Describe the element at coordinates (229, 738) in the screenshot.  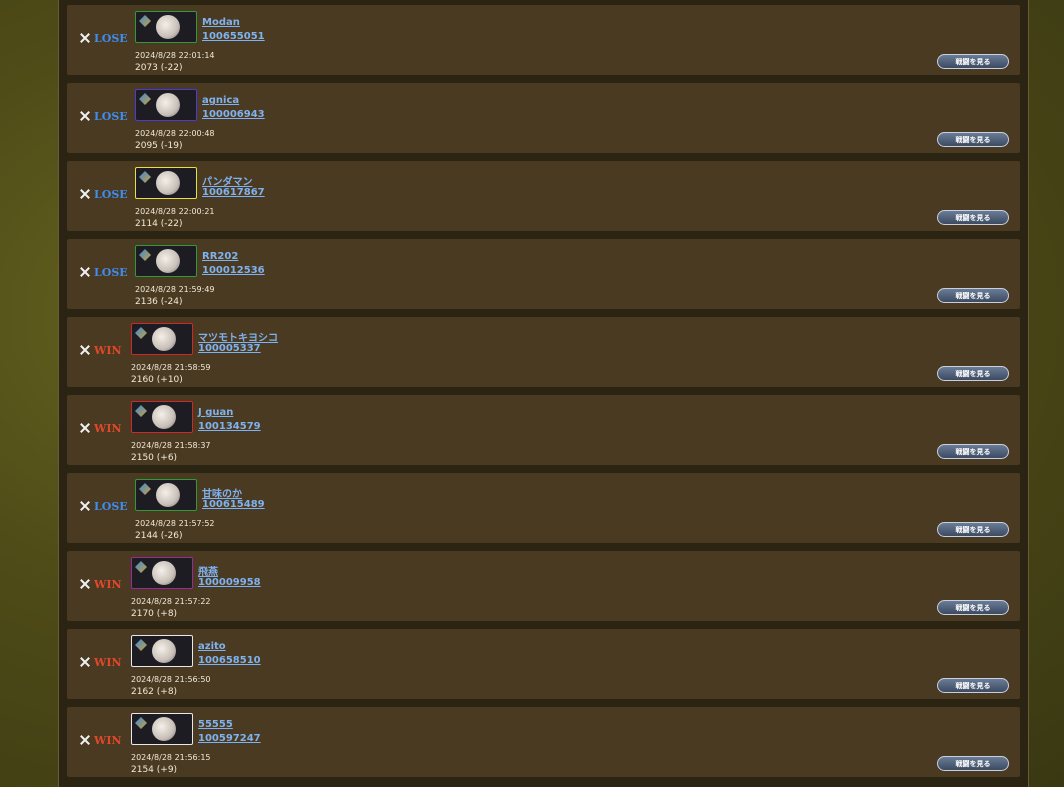
I see `opponent-id-link: 100597247` at that location.